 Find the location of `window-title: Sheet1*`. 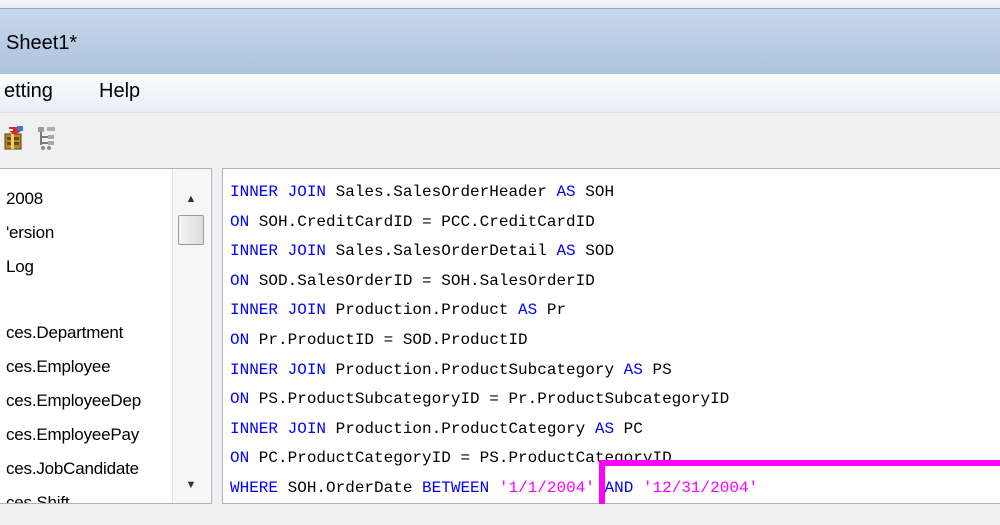

window-title: Sheet1* is located at coordinates (42, 43).